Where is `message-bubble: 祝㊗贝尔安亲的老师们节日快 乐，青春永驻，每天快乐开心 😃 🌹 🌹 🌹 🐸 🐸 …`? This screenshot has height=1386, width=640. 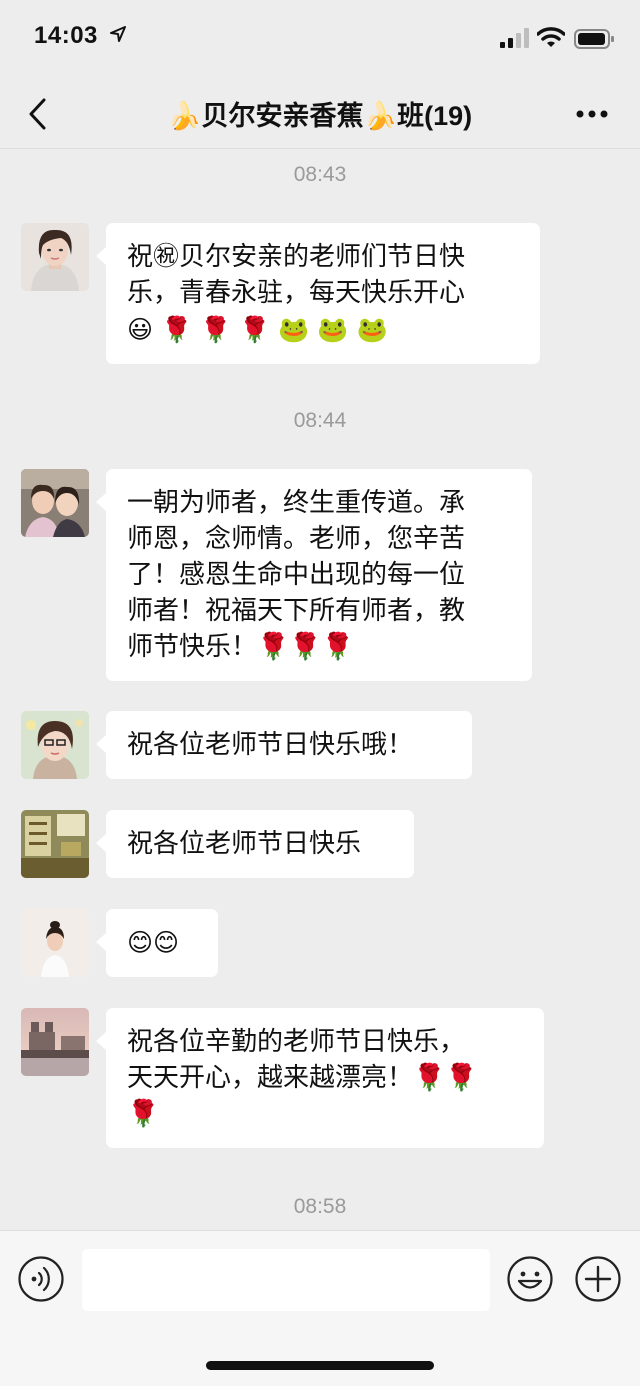 message-bubble: 祝㊗贝尔安亲的老师们节日快 乐，青春永驻，每天快乐开心 😃 🌹 🌹 🌹 🐸 🐸 … is located at coordinates (318, 293).